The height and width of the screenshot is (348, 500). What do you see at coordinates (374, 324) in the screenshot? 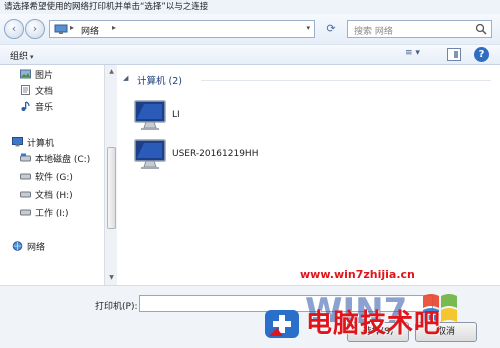
I see `watermark-text: 电脑技术吧` at bounding box center [374, 324].